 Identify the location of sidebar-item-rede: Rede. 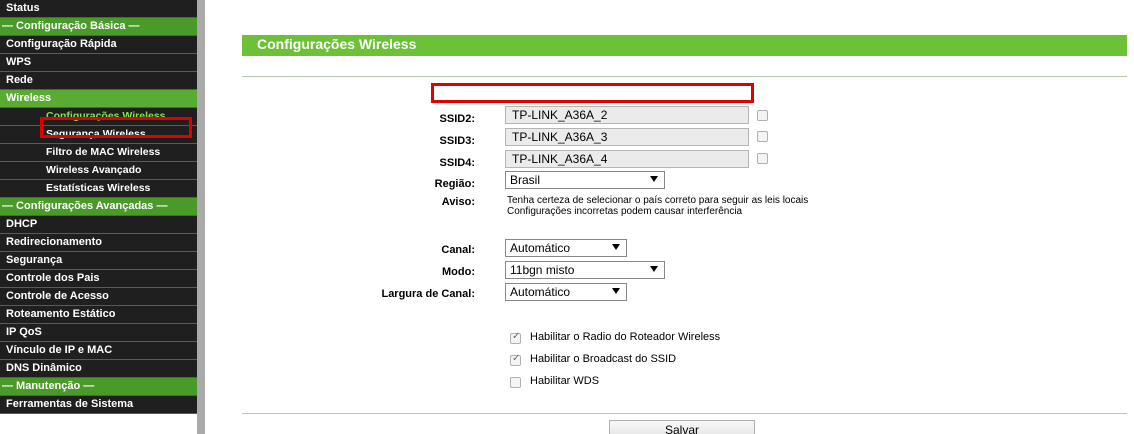
(98, 81).